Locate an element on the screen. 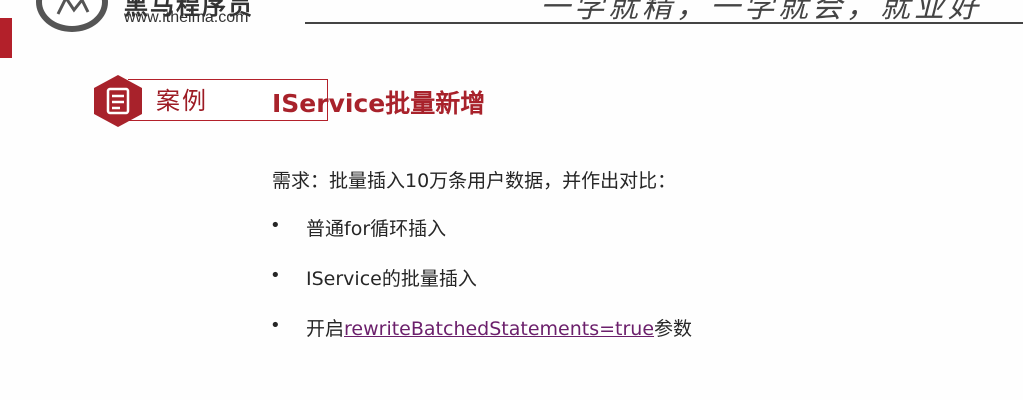  bullet-text: IService的批量插入 is located at coordinates (391, 279).